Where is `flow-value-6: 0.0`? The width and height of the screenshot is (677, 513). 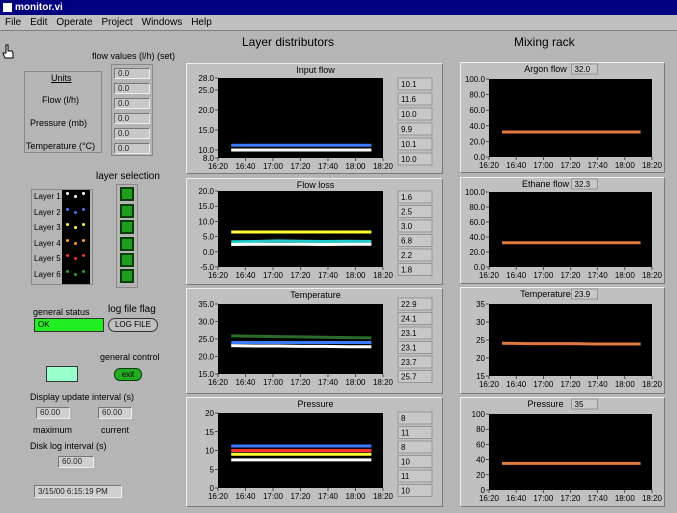 flow-value-6: 0.0 is located at coordinates (132, 148).